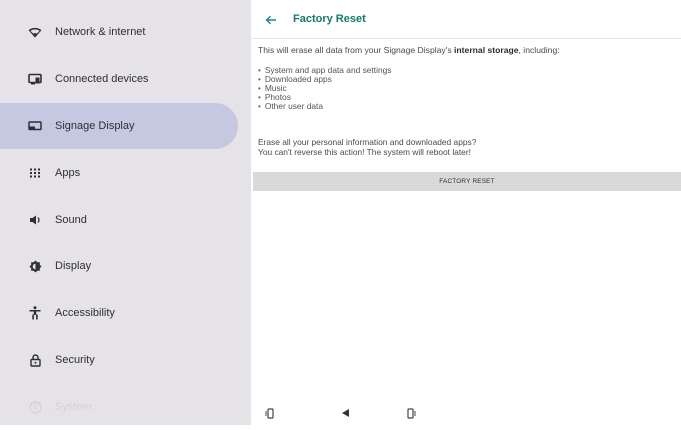 The width and height of the screenshot is (681, 430). What do you see at coordinates (271, 20) in the screenshot?
I see `arrow-back-icon` at bounding box center [271, 20].